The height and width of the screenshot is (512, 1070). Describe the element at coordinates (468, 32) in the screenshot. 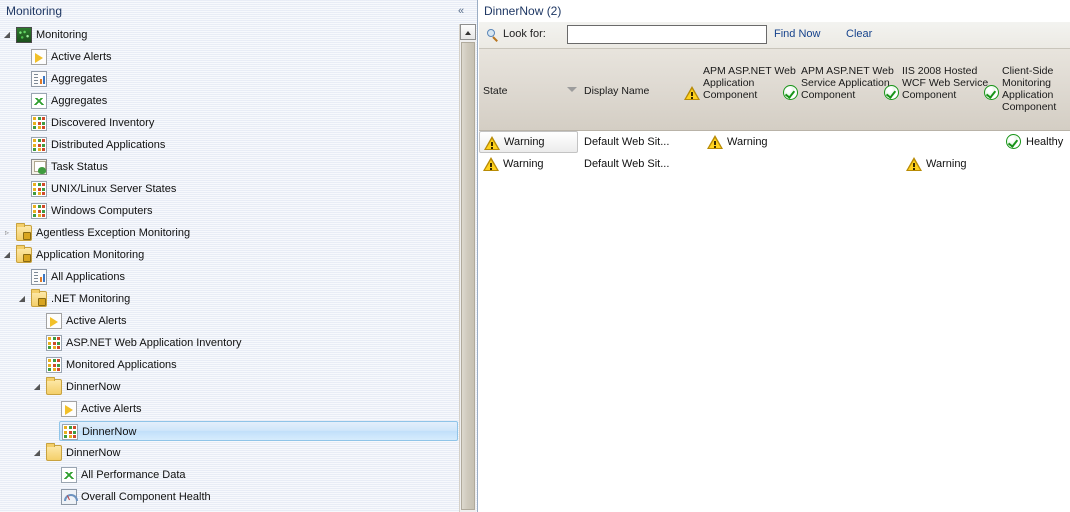

I see `scroll-up-arrow-icon` at that location.